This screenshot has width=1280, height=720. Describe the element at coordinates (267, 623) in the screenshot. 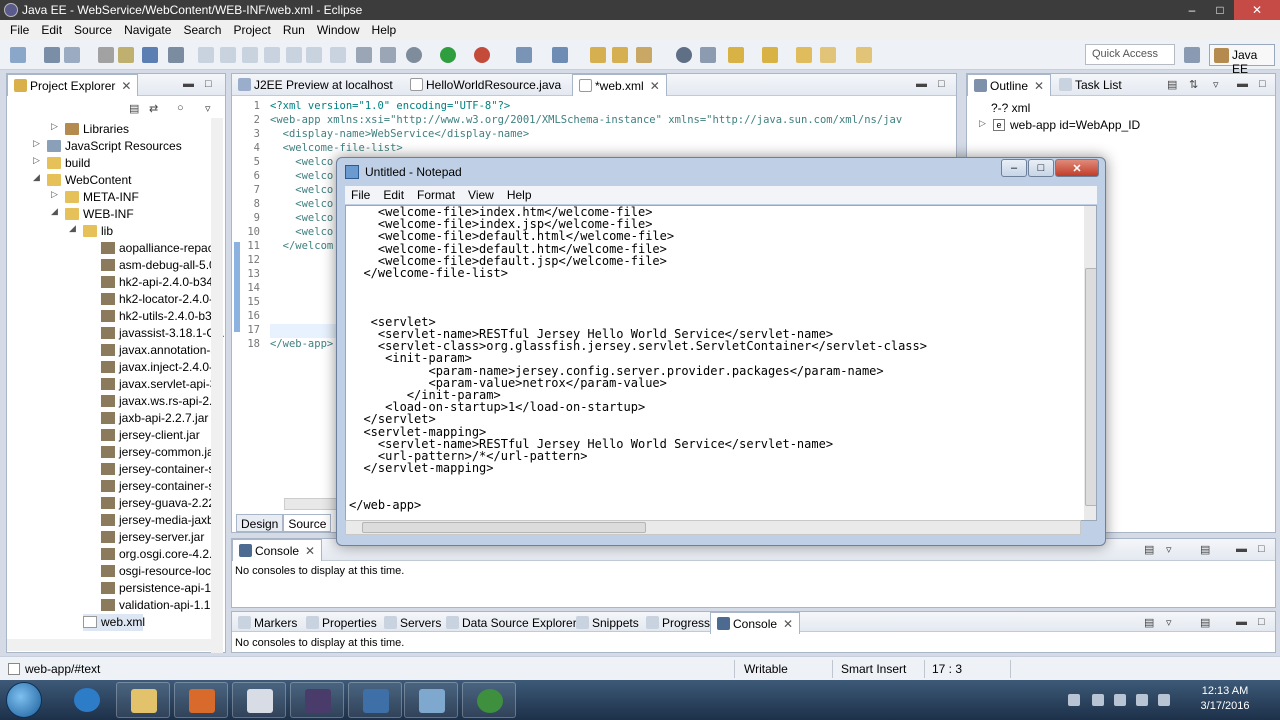

I see `tab-markers: Markers` at that location.